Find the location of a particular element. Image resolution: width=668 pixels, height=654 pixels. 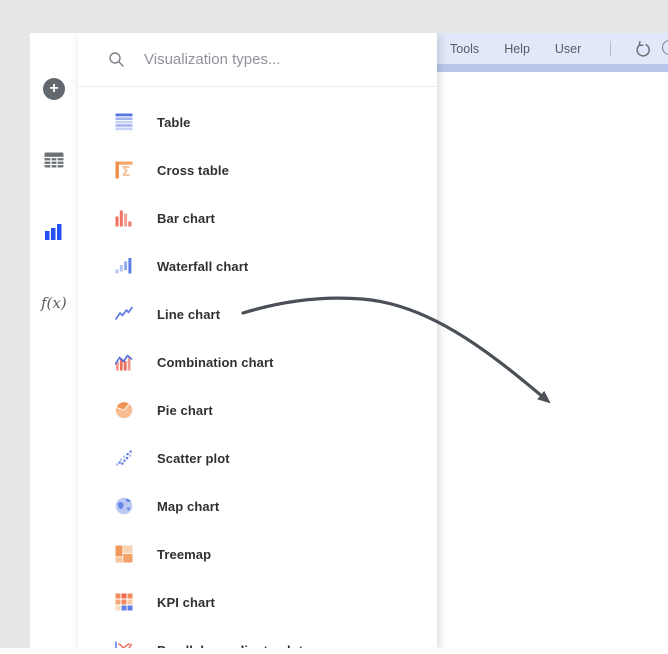

viz-item-label: Scatter plot is located at coordinates (193, 458).